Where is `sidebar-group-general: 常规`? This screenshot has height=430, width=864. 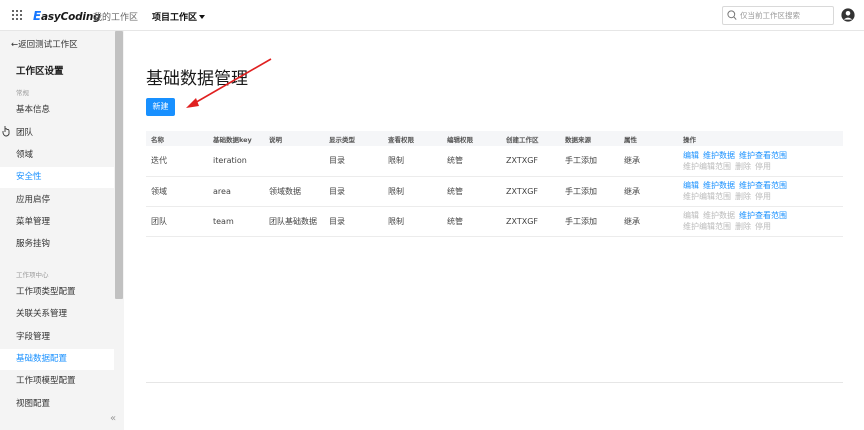 sidebar-group-general: 常规 is located at coordinates (22, 93).